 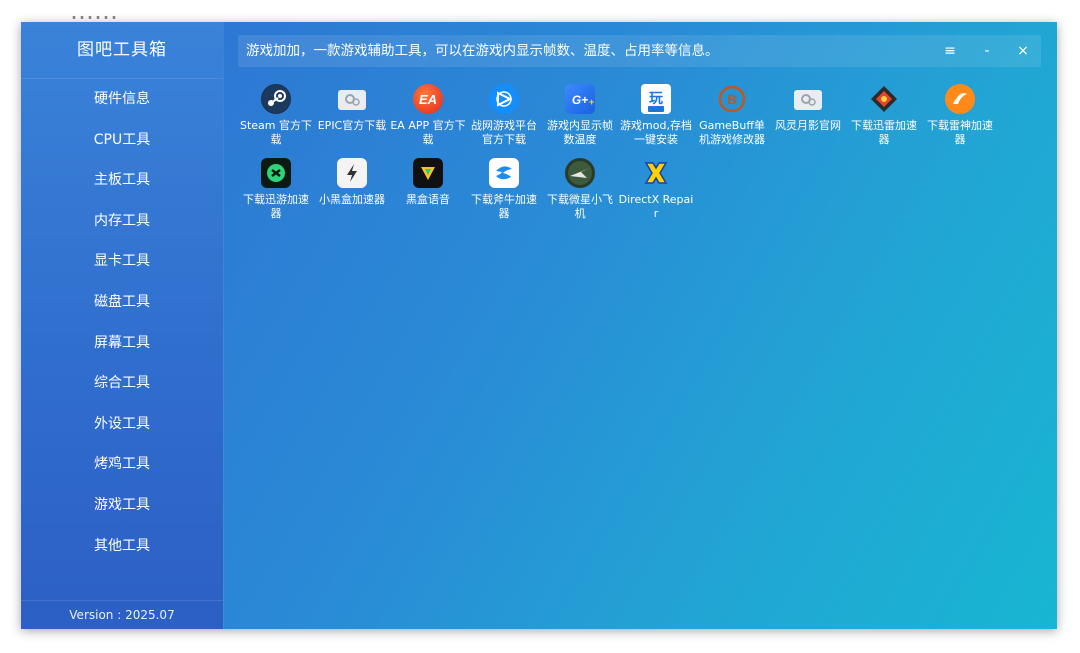 I want to click on xunlei-icon, so click(x=884, y=99).